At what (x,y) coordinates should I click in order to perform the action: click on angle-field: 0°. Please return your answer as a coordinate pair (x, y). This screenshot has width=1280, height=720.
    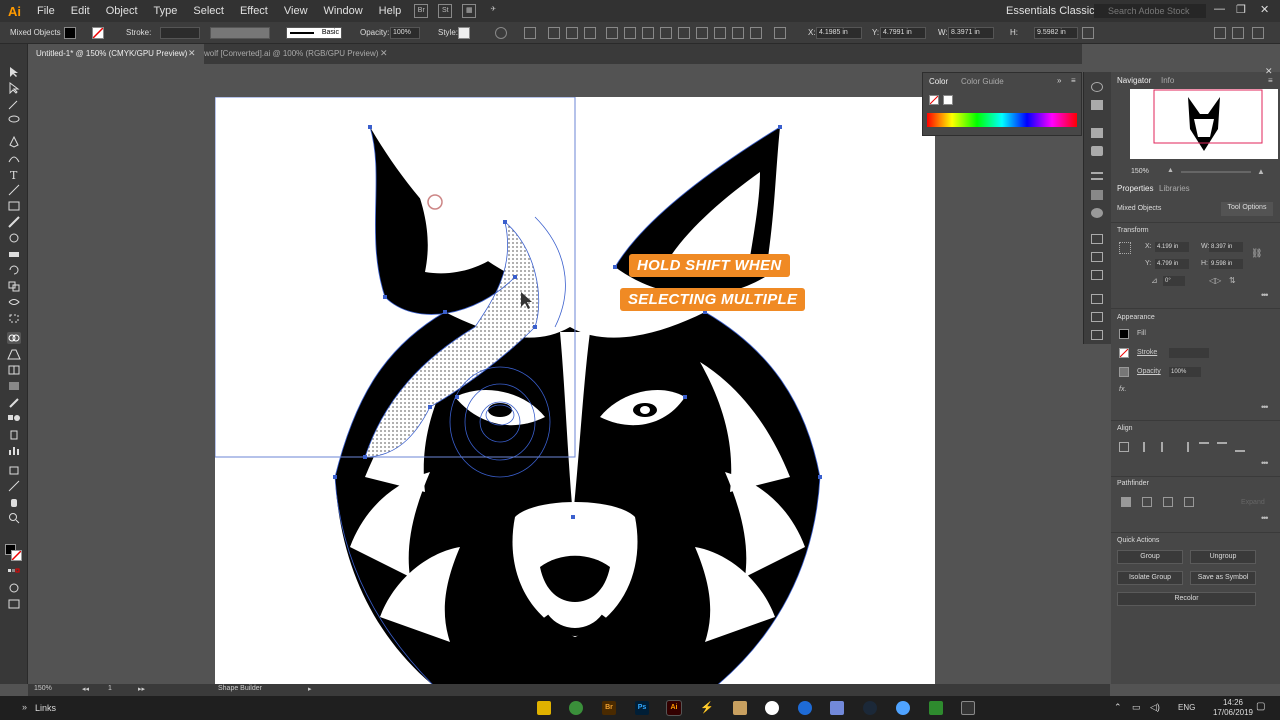
    Looking at the image, I should click on (1174, 281).